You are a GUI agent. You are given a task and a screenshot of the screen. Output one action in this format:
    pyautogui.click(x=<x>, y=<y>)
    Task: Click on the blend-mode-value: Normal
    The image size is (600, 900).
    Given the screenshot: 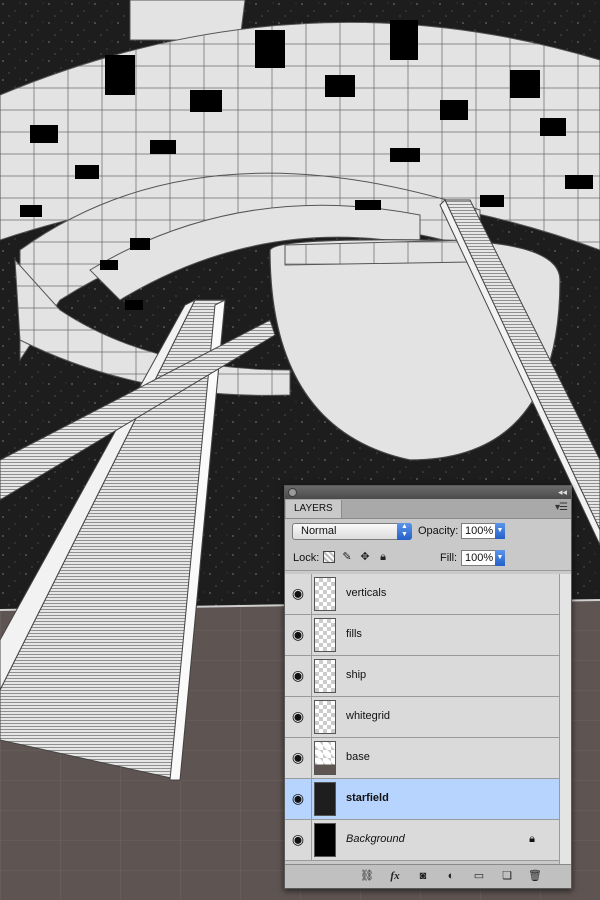 What is the action you would take?
    pyautogui.click(x=319, y=531)
    